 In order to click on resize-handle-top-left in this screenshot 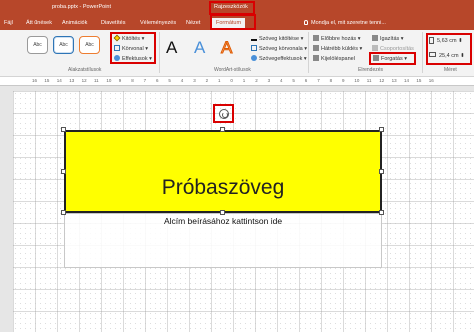, I will do `click(63, 129)`.